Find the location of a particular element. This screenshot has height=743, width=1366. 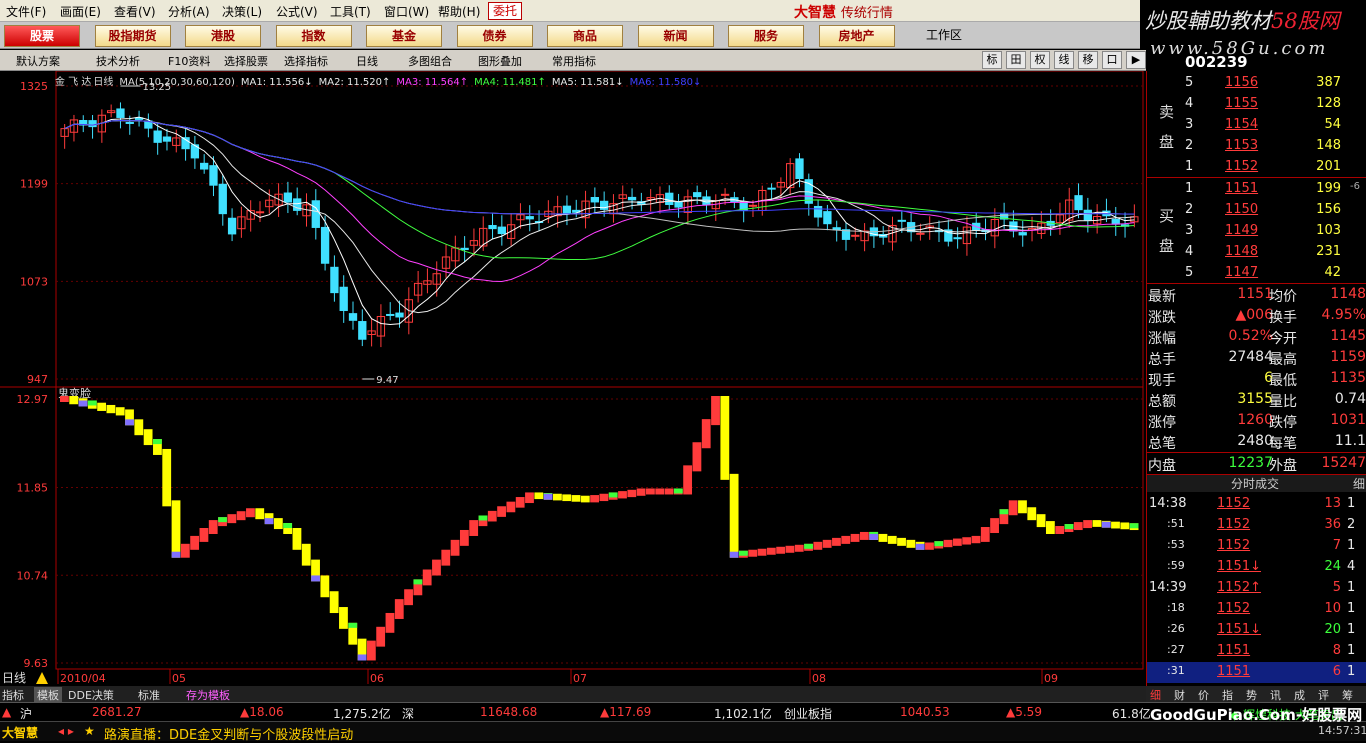

bid-row: 4 1148 231 is located at coordinates (1256, 252).